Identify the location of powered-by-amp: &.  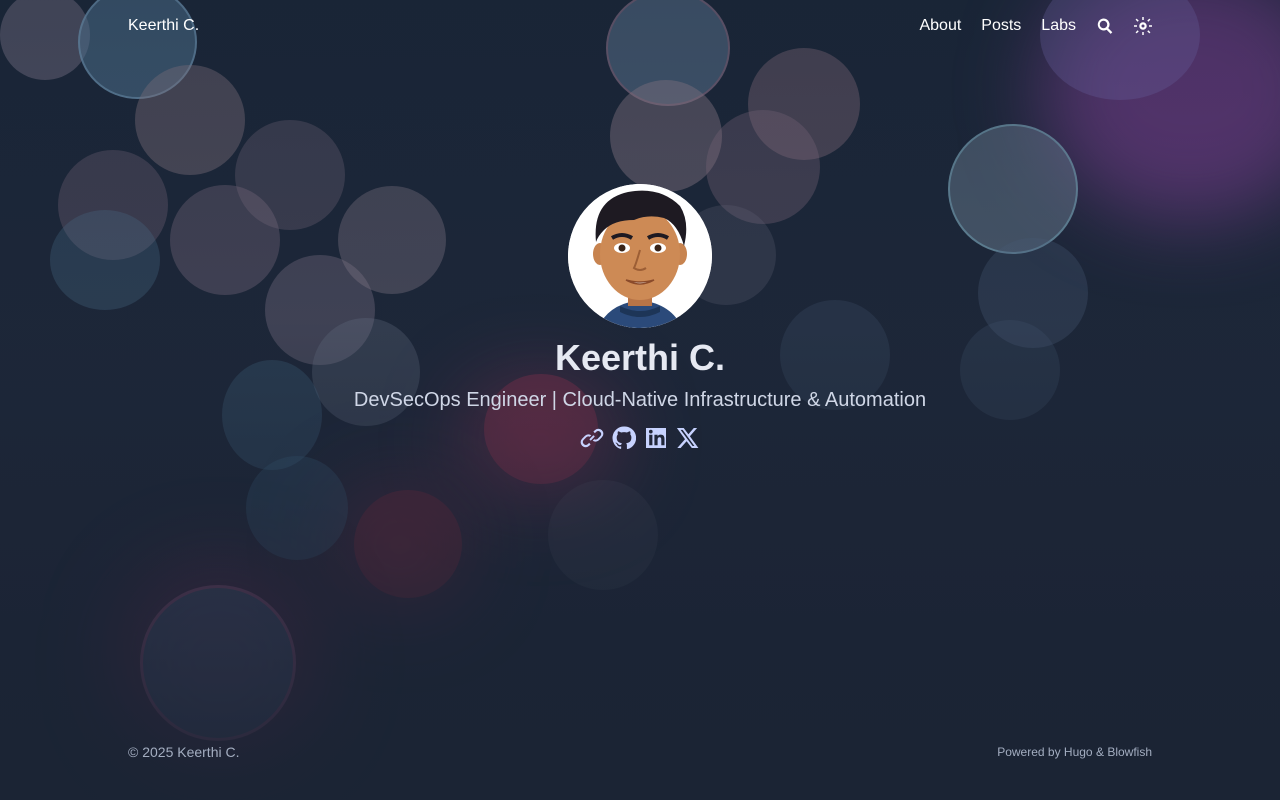
(1099, 752).